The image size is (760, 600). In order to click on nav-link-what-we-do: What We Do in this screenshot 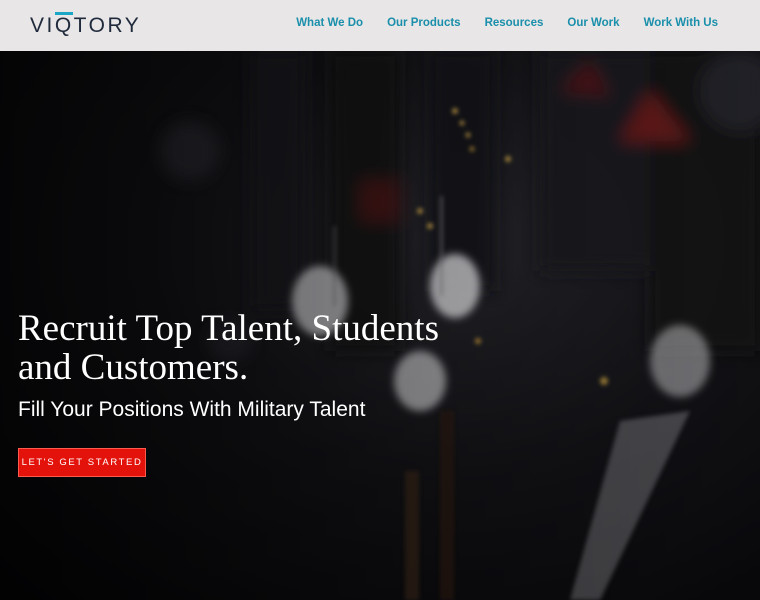, I will do `click(329, 23)`.